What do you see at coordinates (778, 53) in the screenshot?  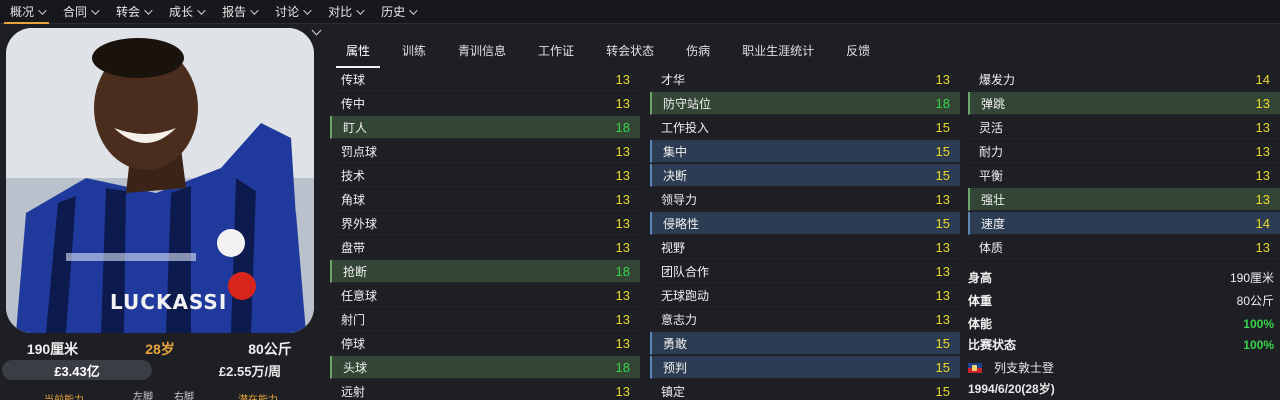 I see `tab-career-stats: 职业生涯统计` at bounding box center [778, 53].